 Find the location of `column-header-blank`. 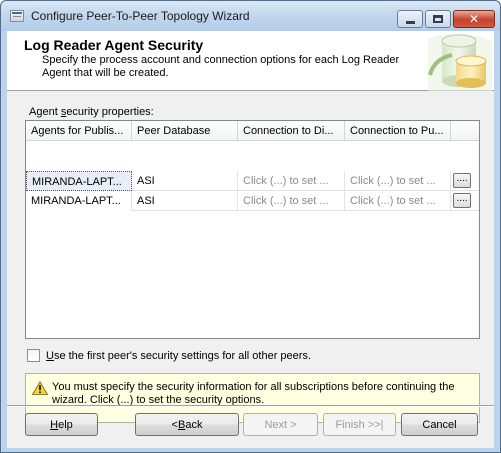

column-header-blank is located at coordinates (465, 131).